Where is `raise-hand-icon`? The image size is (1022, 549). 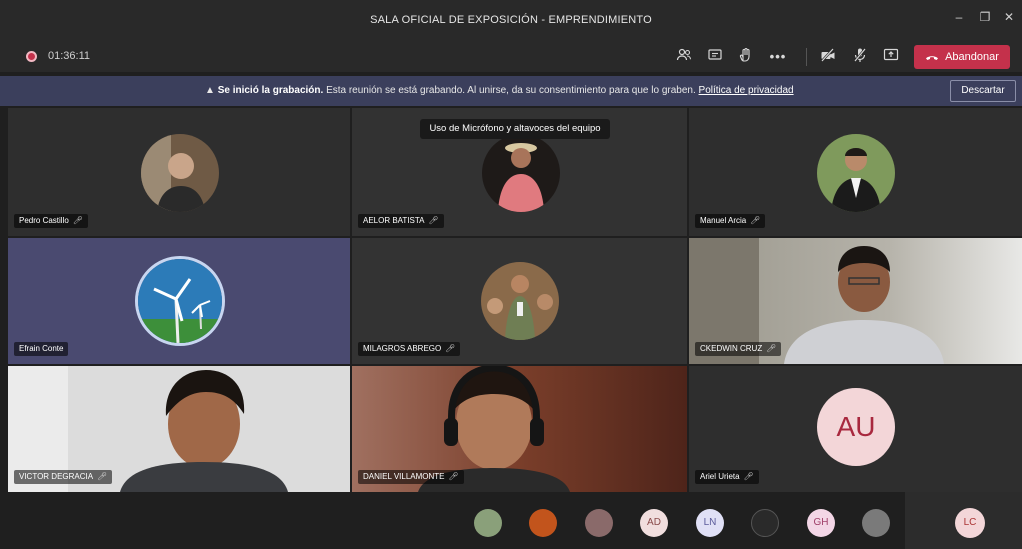 raise-hand-icon is located at coordinates (746, 57).